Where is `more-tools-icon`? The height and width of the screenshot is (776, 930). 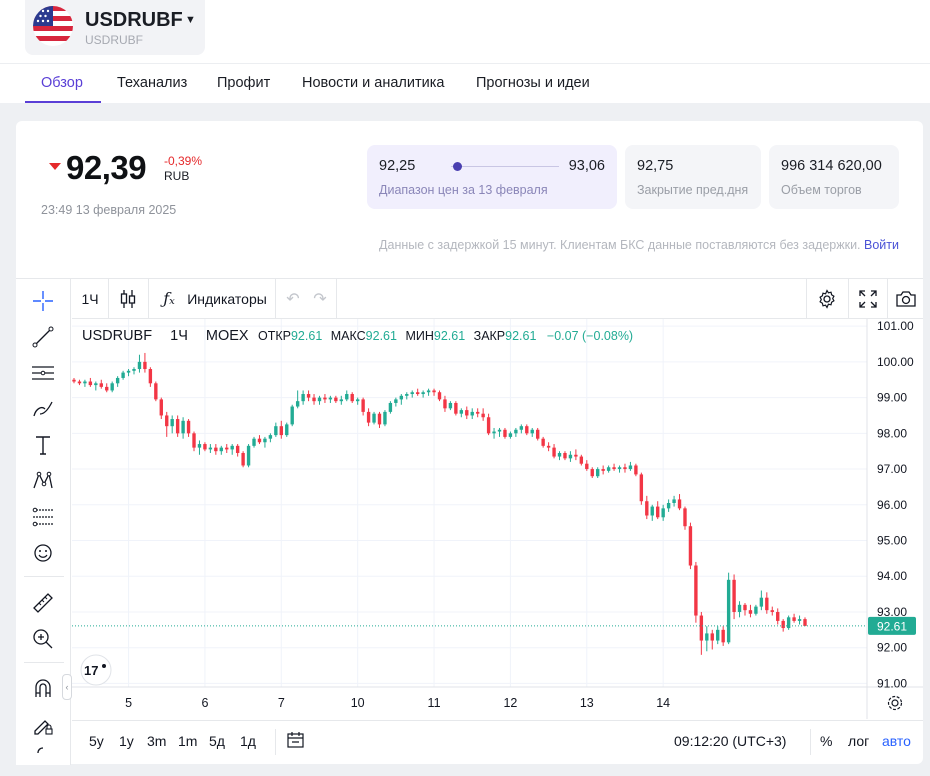 more-tools-icon is located at coordinates (43, 755).